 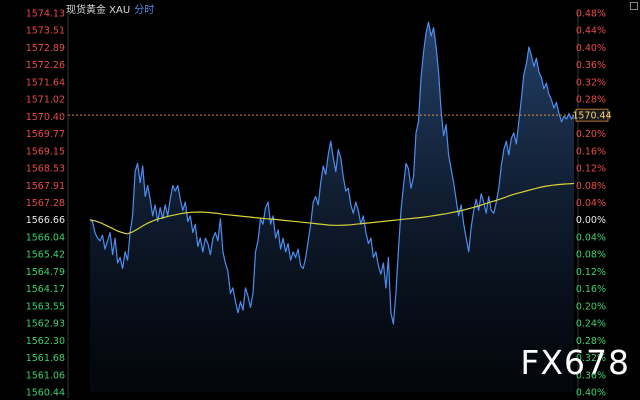 What do you see at coordinates (45, 306) in the screenshot?
I see `left-tick-label: 1563.55` at bounding box center [45, 306].